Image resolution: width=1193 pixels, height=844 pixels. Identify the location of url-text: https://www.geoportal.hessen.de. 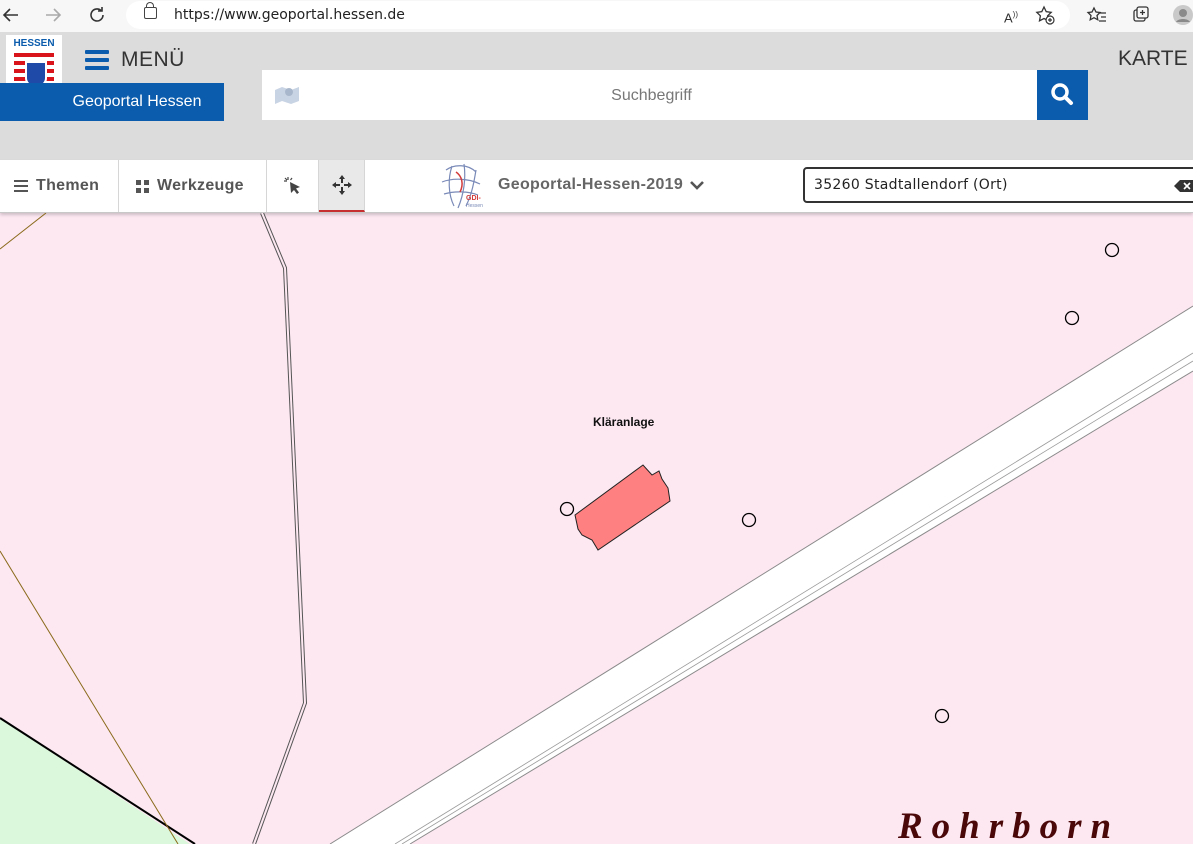
(289, 15).